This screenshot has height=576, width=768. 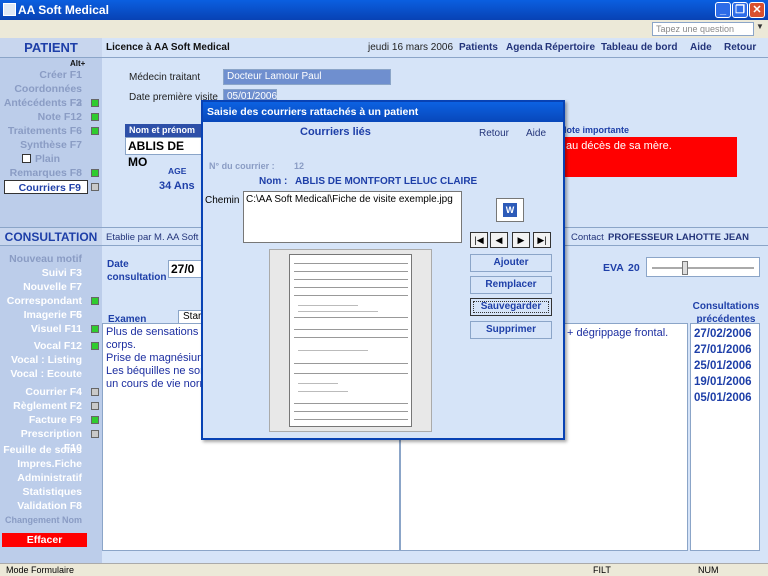 I want to click on nom-label: Nom et prénom, so click(x=165, y=130).